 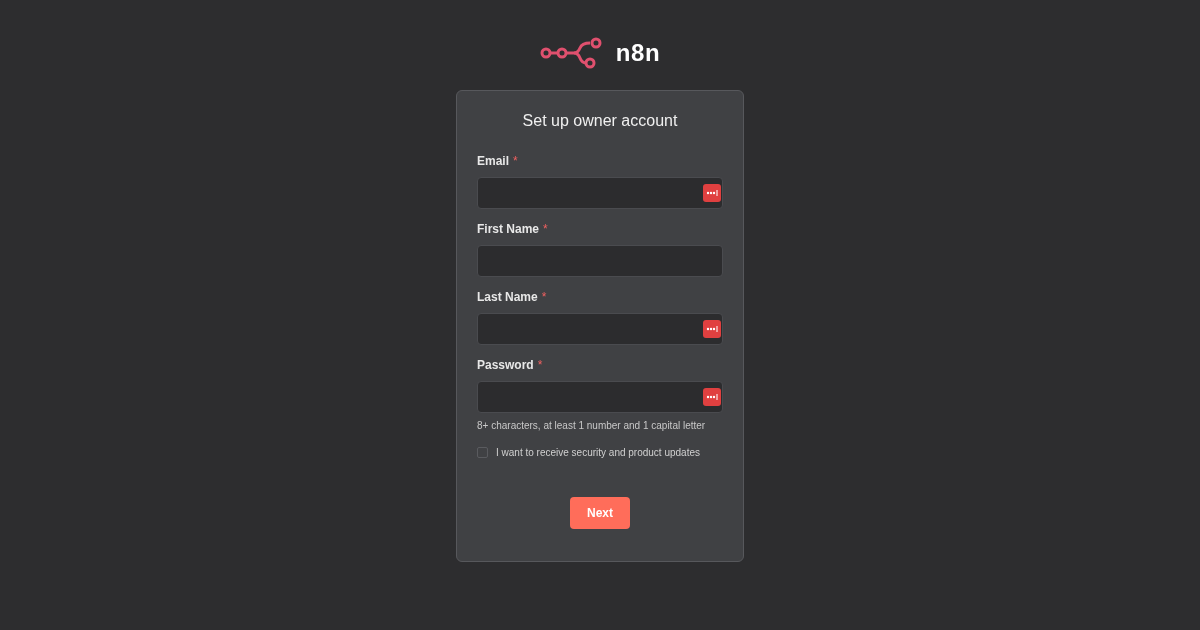 What do you see at coordinates (507, 297) in the screenshot?
I see `field-label: Last Name` at bounding box center [507, 297].